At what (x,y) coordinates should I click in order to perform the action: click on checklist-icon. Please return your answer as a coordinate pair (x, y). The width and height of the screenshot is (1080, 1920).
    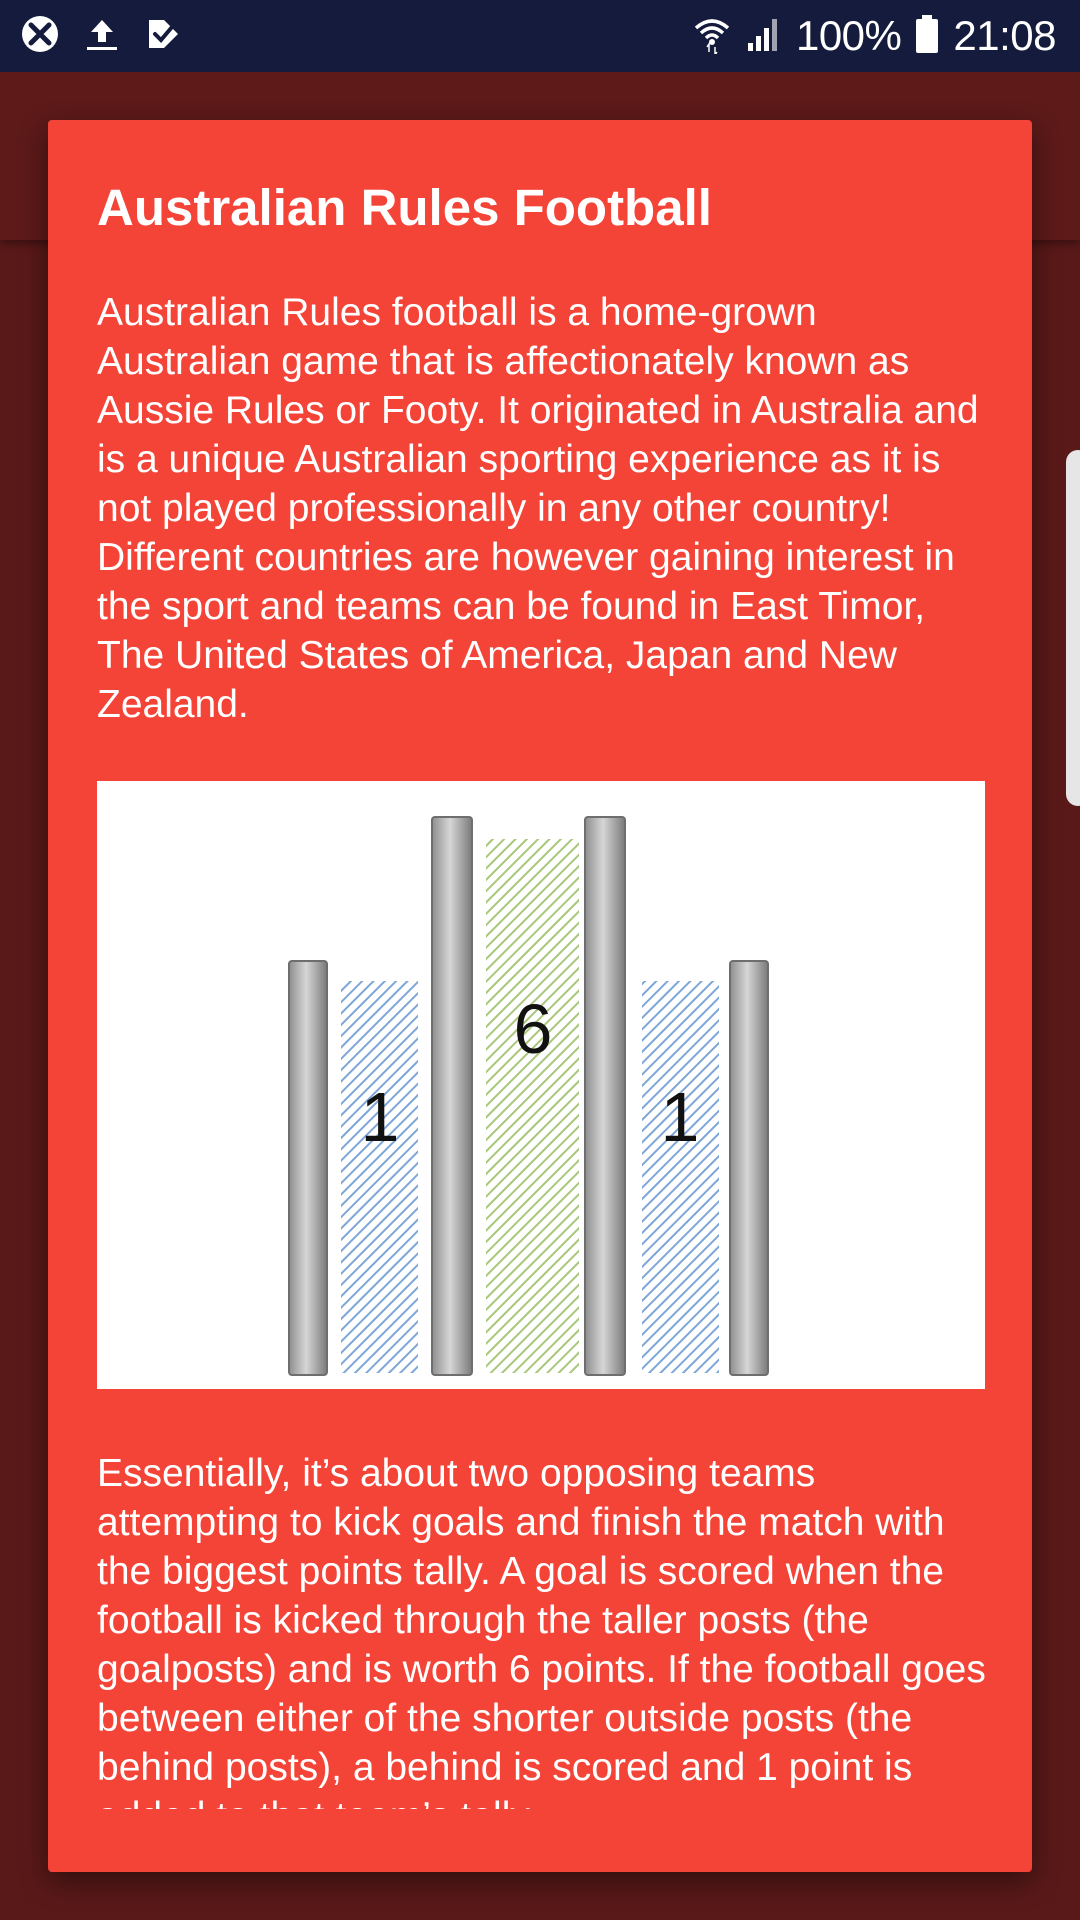
    Looking at the image, I should click on (164, 36).